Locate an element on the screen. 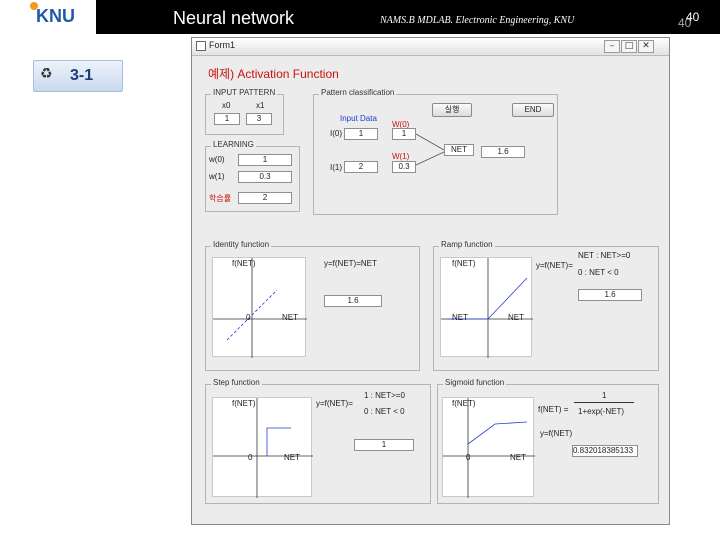 This screenshot has height=540, width=720. sigmoid-zero-label: 0 is located at coordinates (468, 457).